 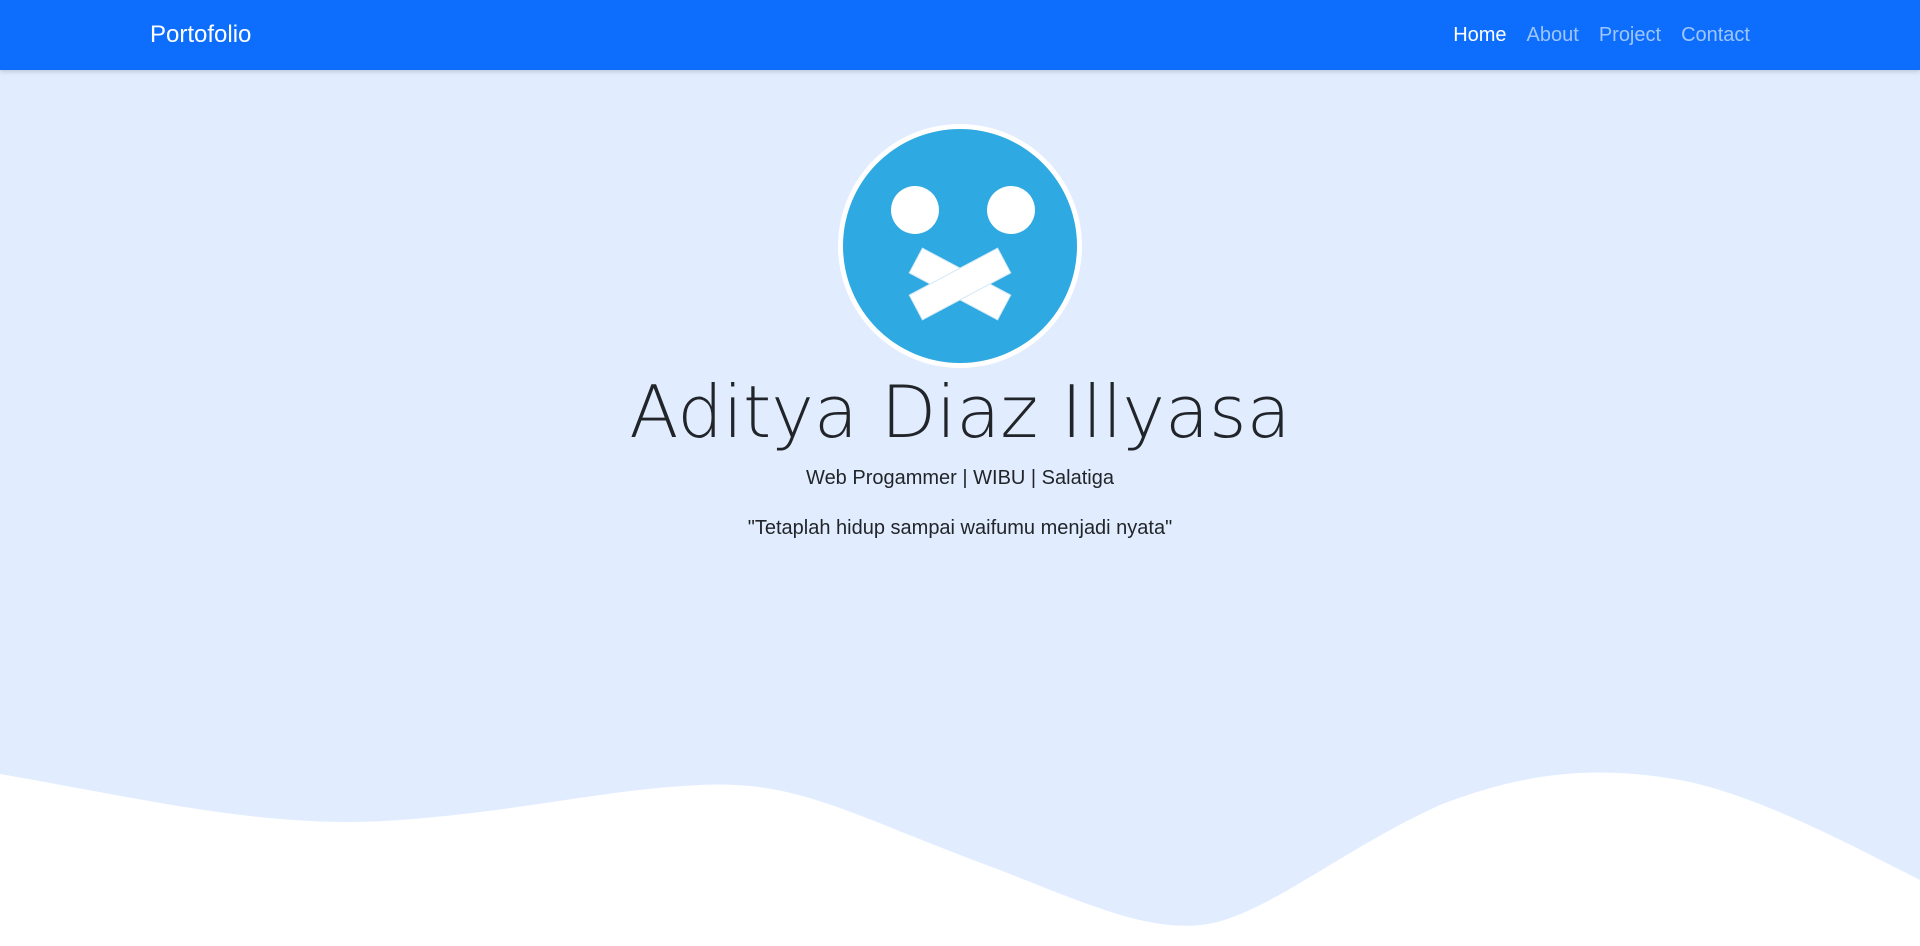 I want to click on nav-link-about: About, so click(x=1553, y=35).